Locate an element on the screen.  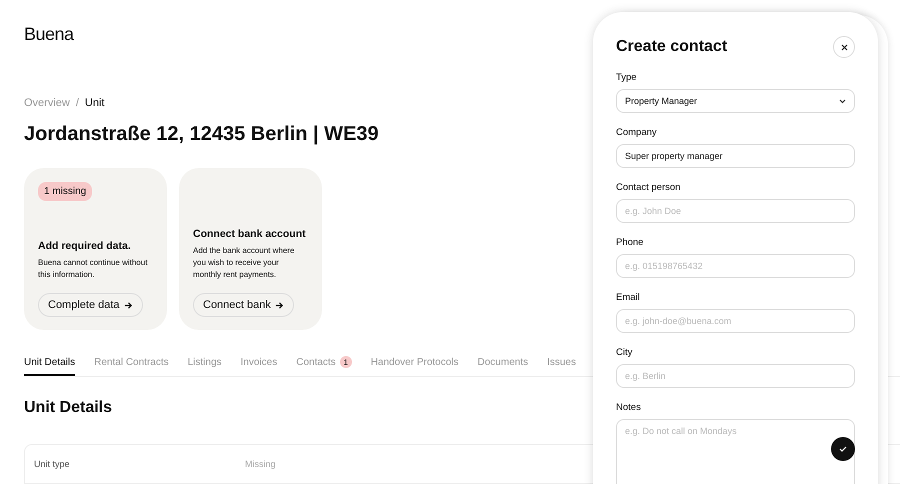
input-field: Super property manager is located at coordinates (735, 156).